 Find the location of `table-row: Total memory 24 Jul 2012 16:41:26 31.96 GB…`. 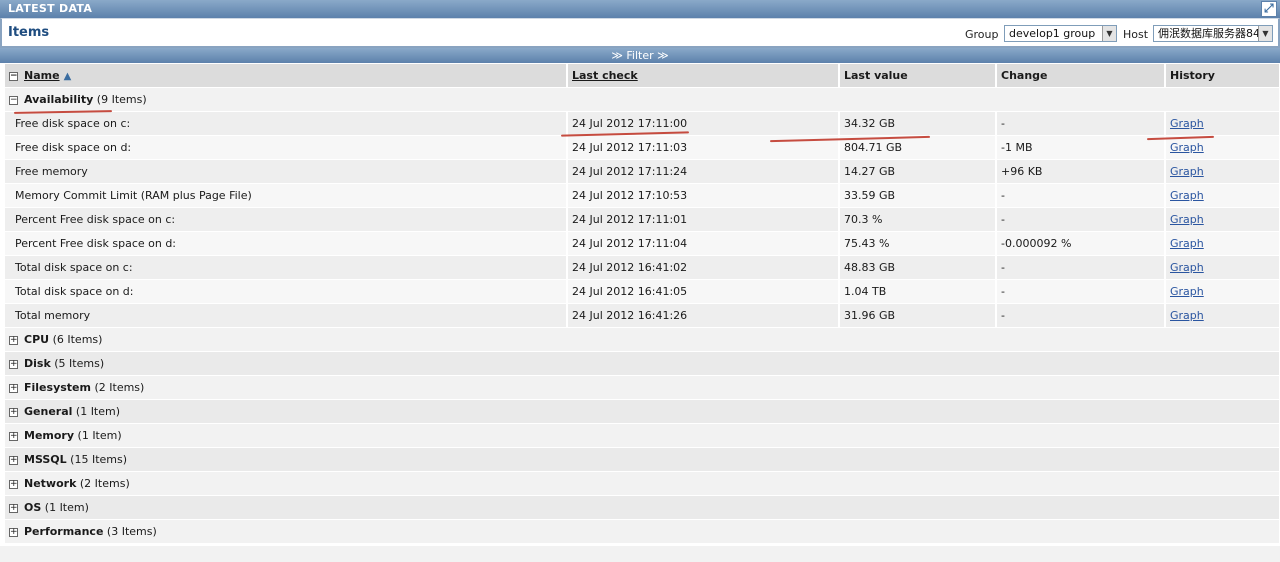

table-row: Total memory 24 Jul 2012 16:41:26 31.96 GB… is located at coordinates (642, 316).